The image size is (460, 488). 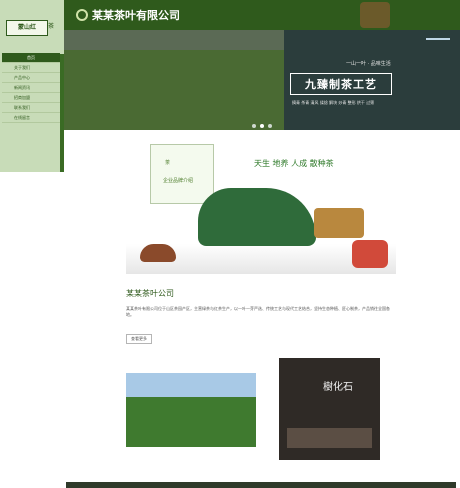 I want to click on carousel-dots, so click(x=262, y=126).